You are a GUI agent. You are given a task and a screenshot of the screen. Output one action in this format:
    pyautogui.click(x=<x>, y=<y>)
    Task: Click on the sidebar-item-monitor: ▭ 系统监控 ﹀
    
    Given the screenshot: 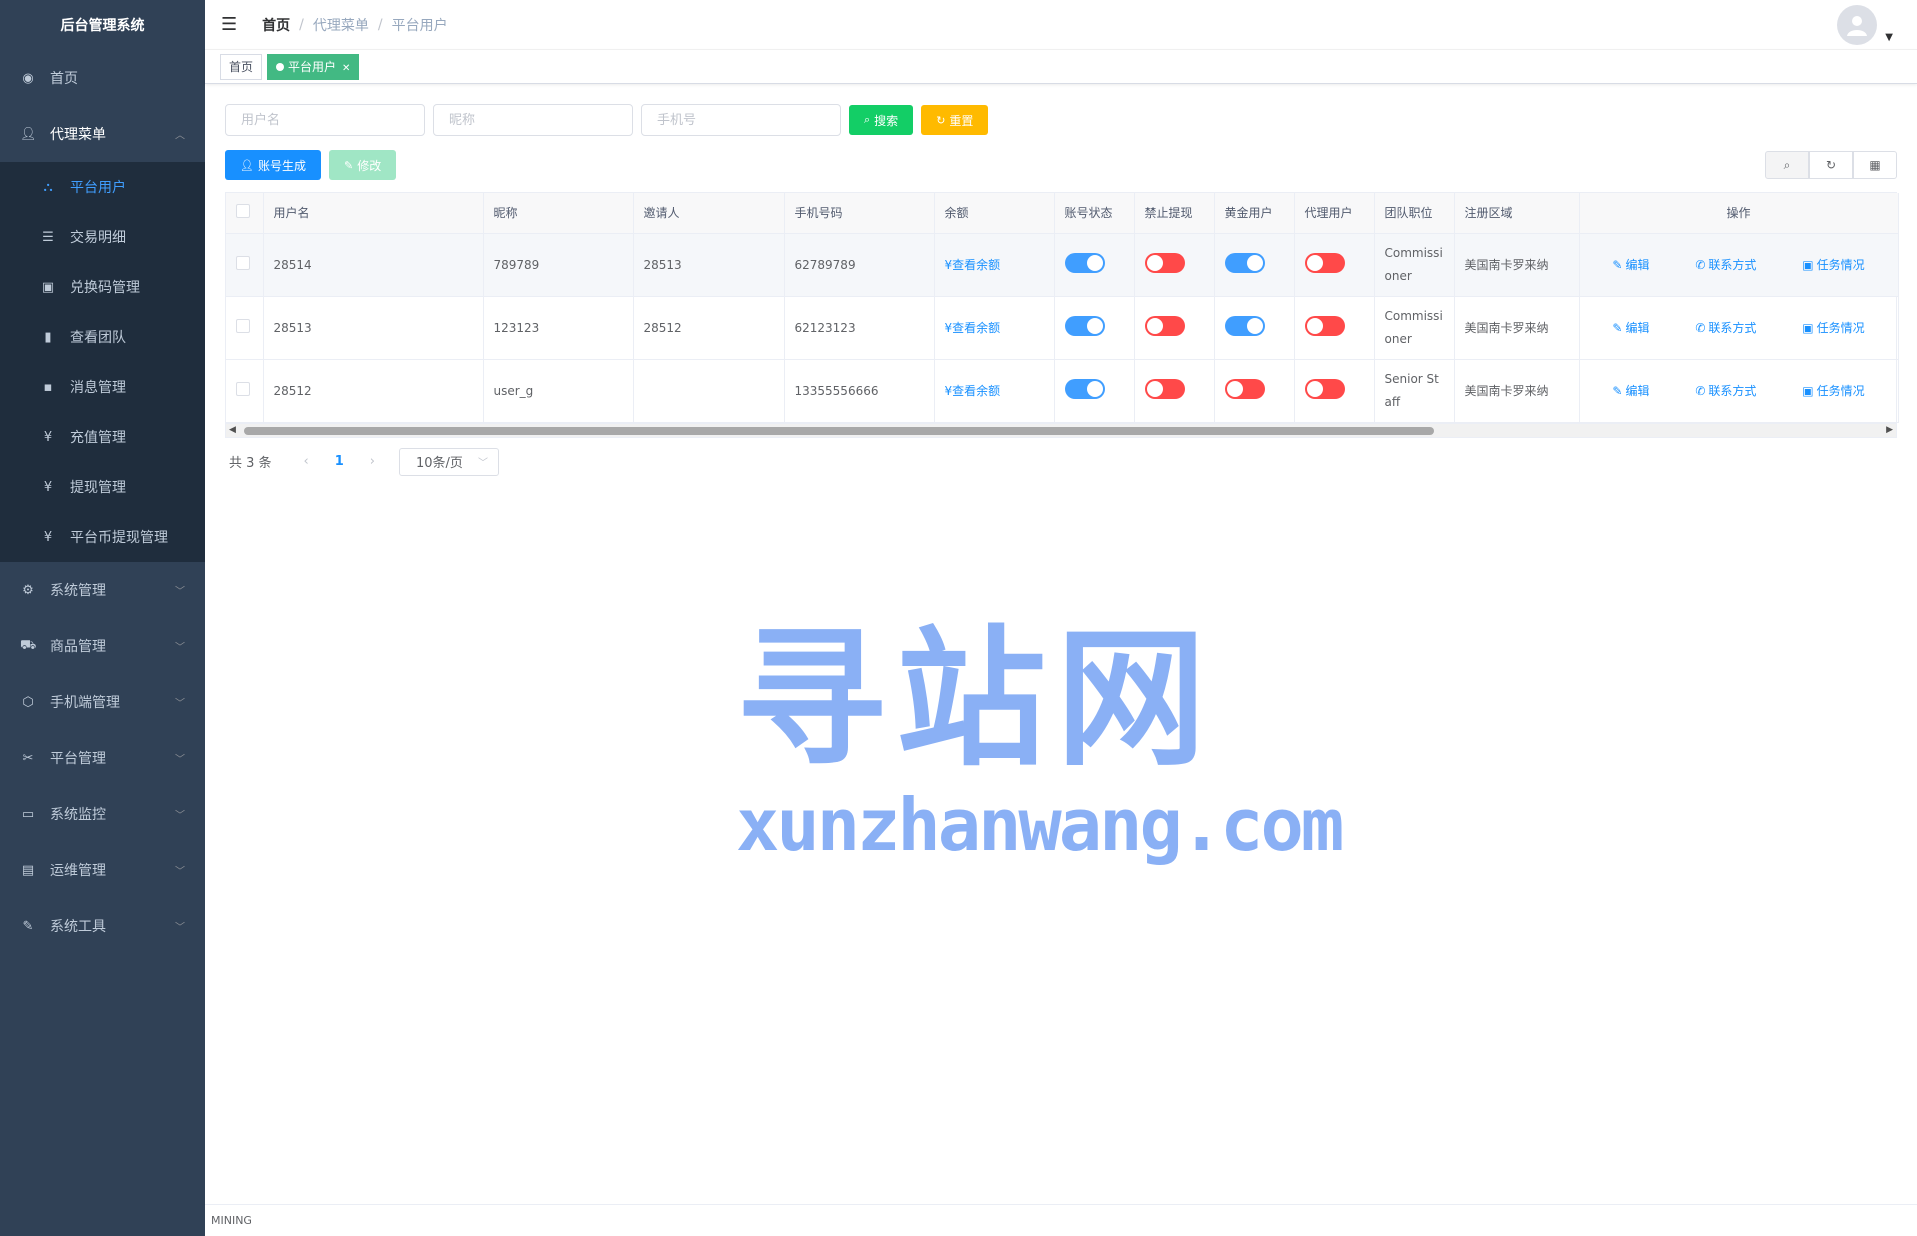 What is the action you would take?
    pyautogui.click(x=102, y=814)
    